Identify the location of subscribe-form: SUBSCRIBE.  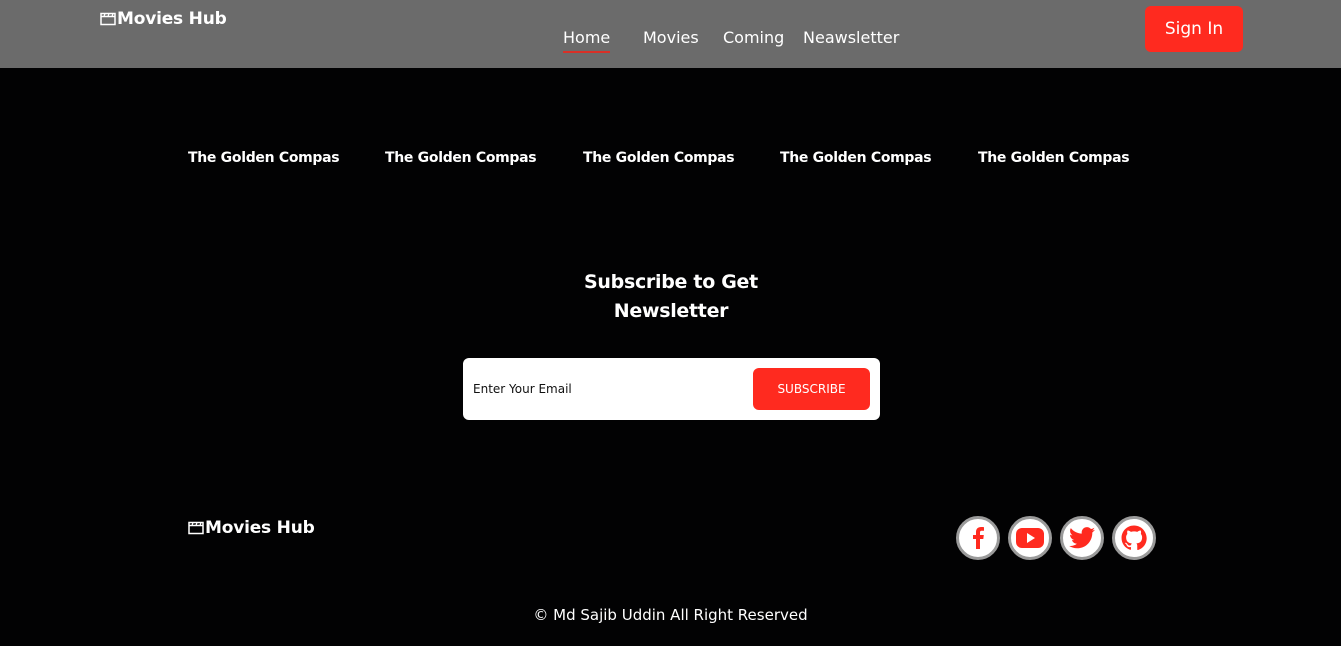
(671, 389).